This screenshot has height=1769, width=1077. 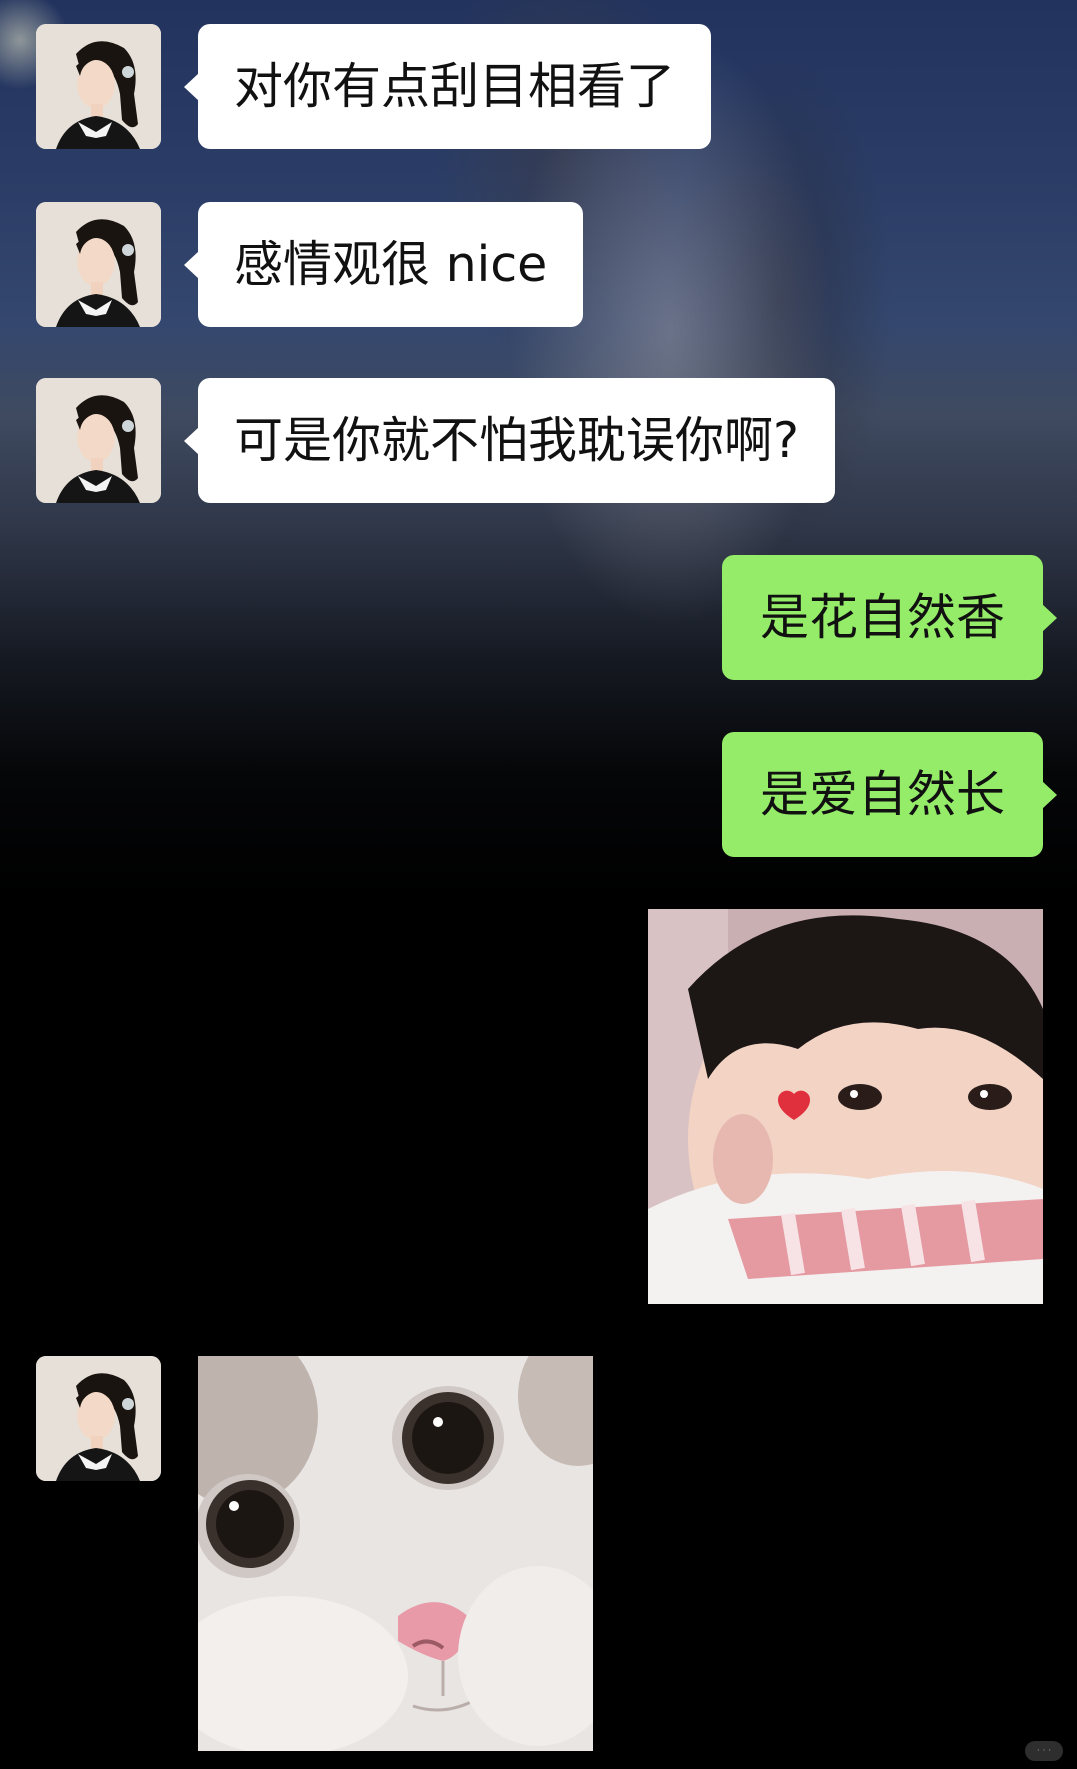 I want to click on message-bubble-outgoing: 是花自然香, so click(x=889, y=617).